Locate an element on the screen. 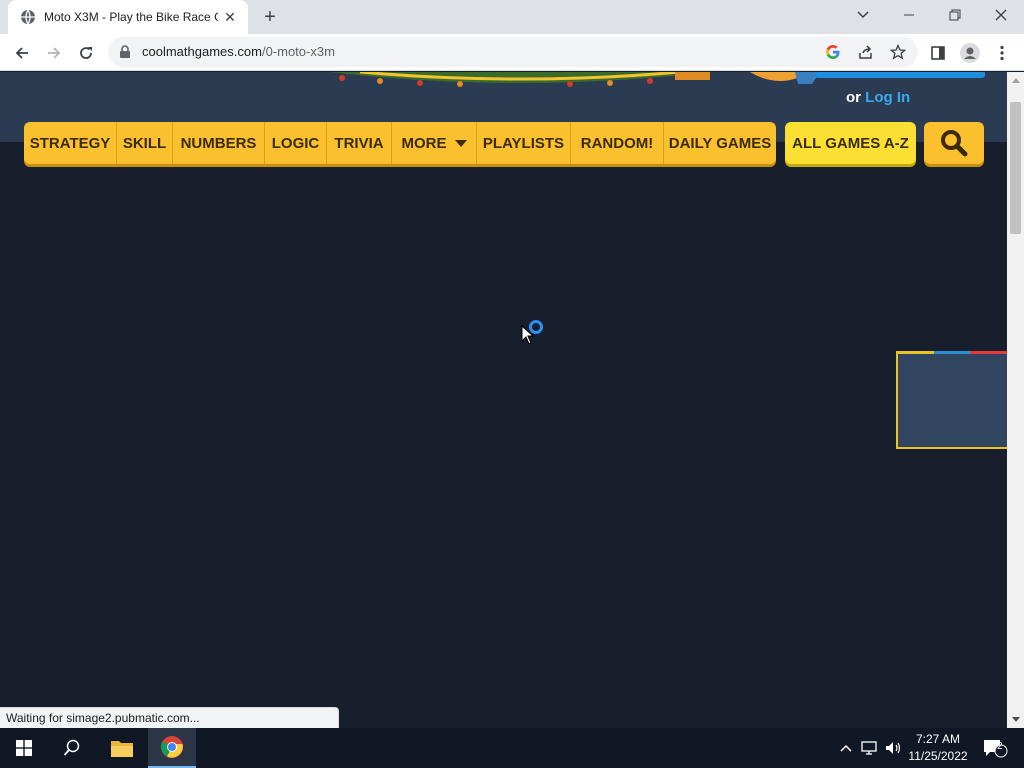  scroll-up-button is located at coordinates (1015, 80).